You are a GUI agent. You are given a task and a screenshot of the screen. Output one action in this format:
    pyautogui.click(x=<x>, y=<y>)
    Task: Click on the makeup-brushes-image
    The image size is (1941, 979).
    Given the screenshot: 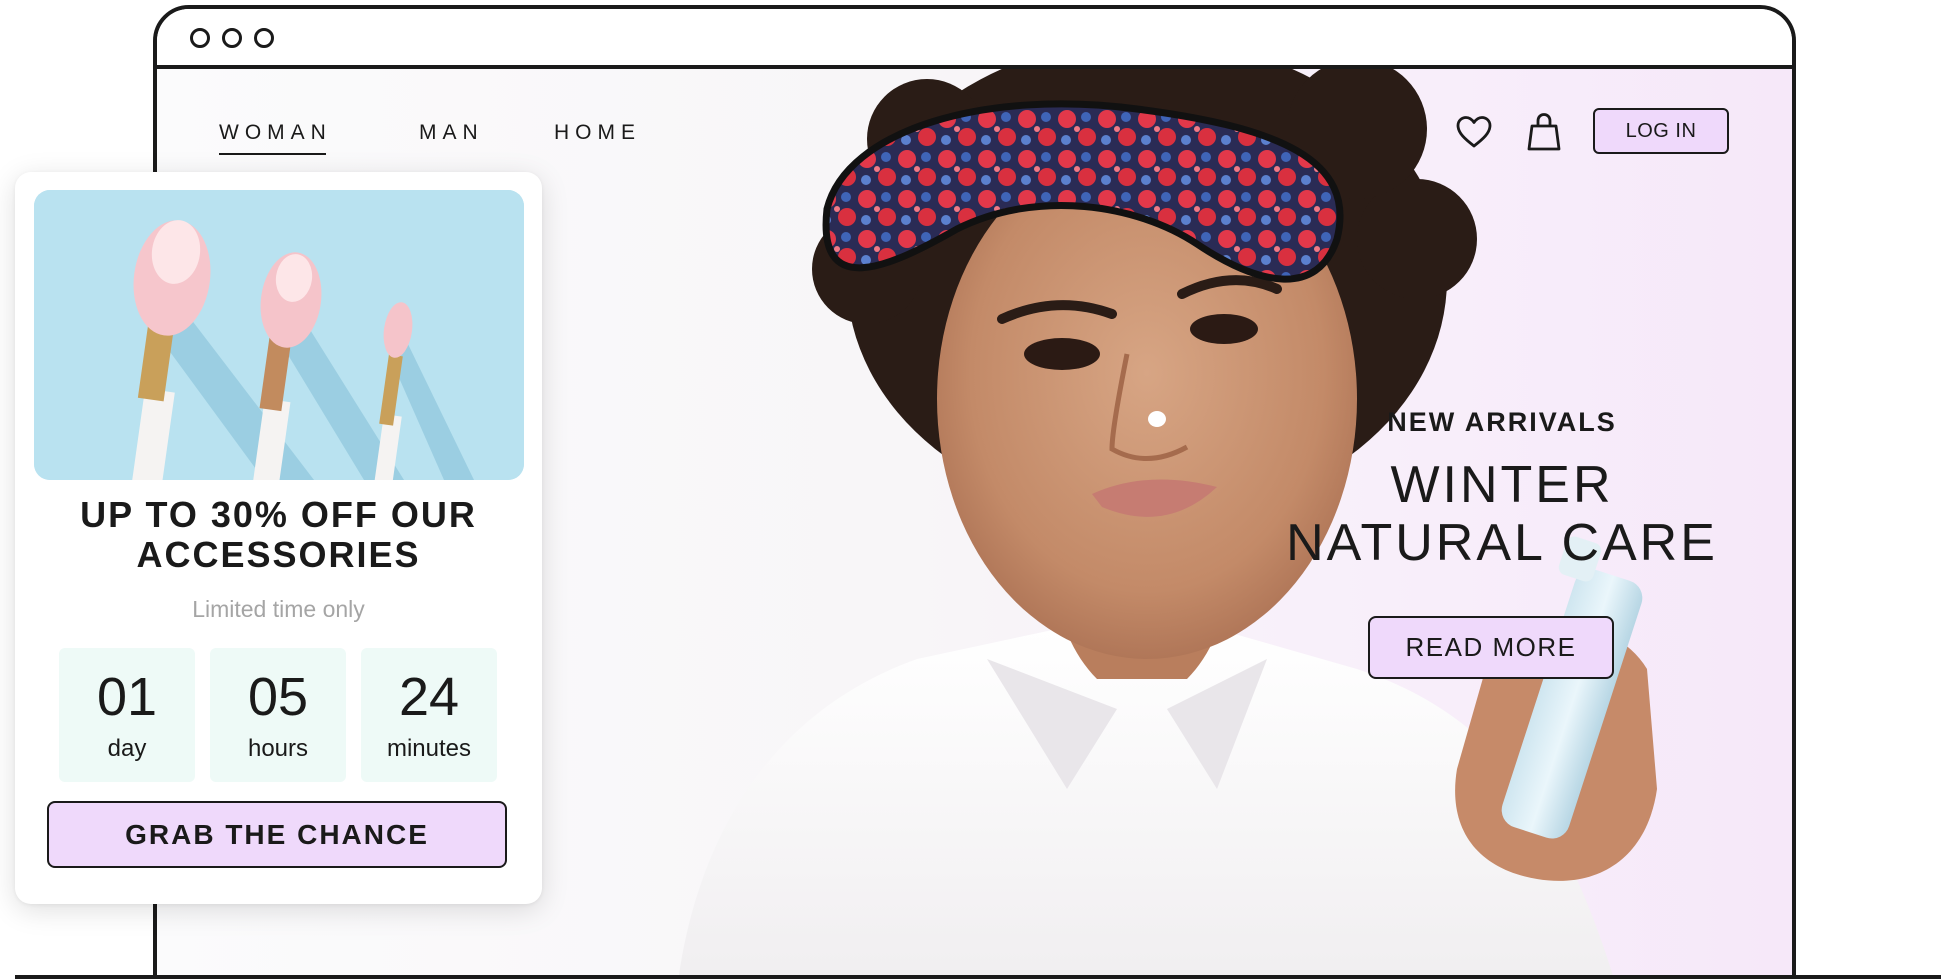 What is the action you would take?
    pyautogui.click(x=279, y=335)
    